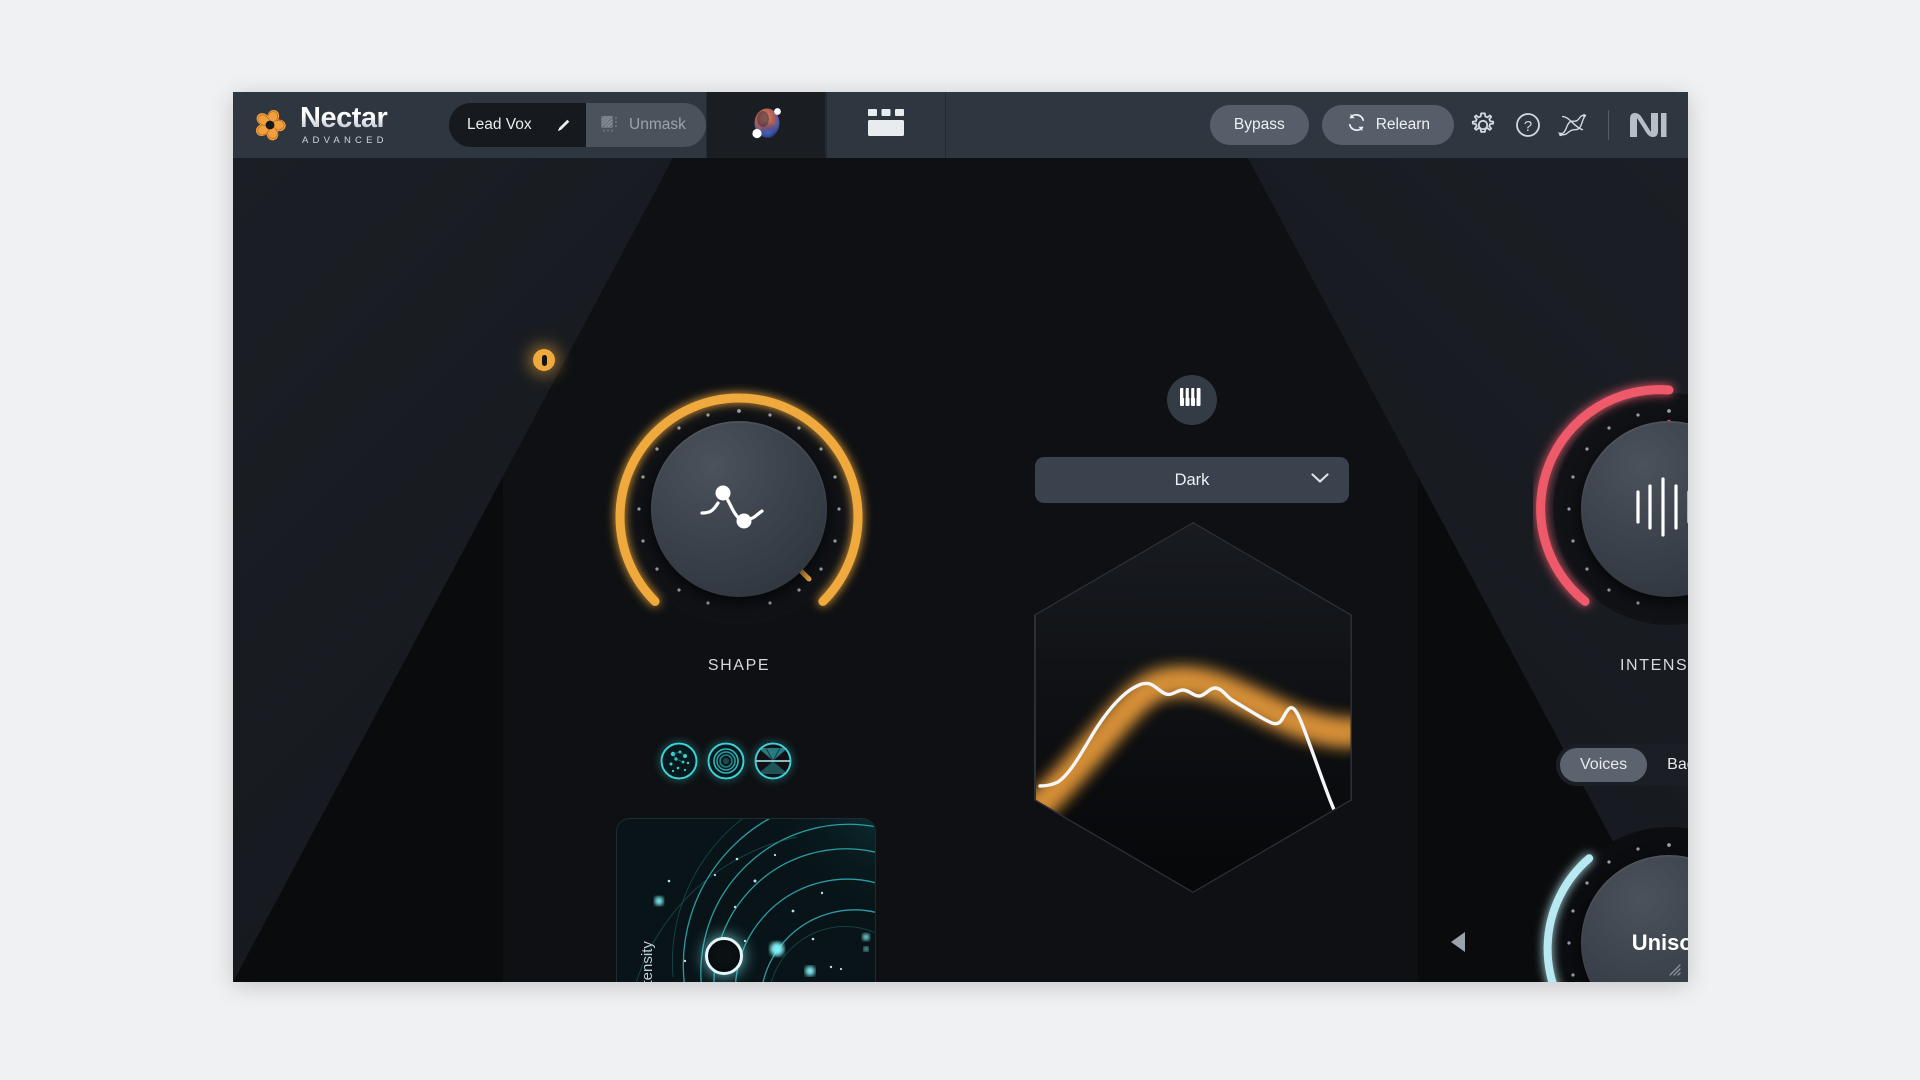 Image resolution: width=1920 pixels, height=1080 pixels. I want to click on bypass-label: Bypass, so click(1259, 124).